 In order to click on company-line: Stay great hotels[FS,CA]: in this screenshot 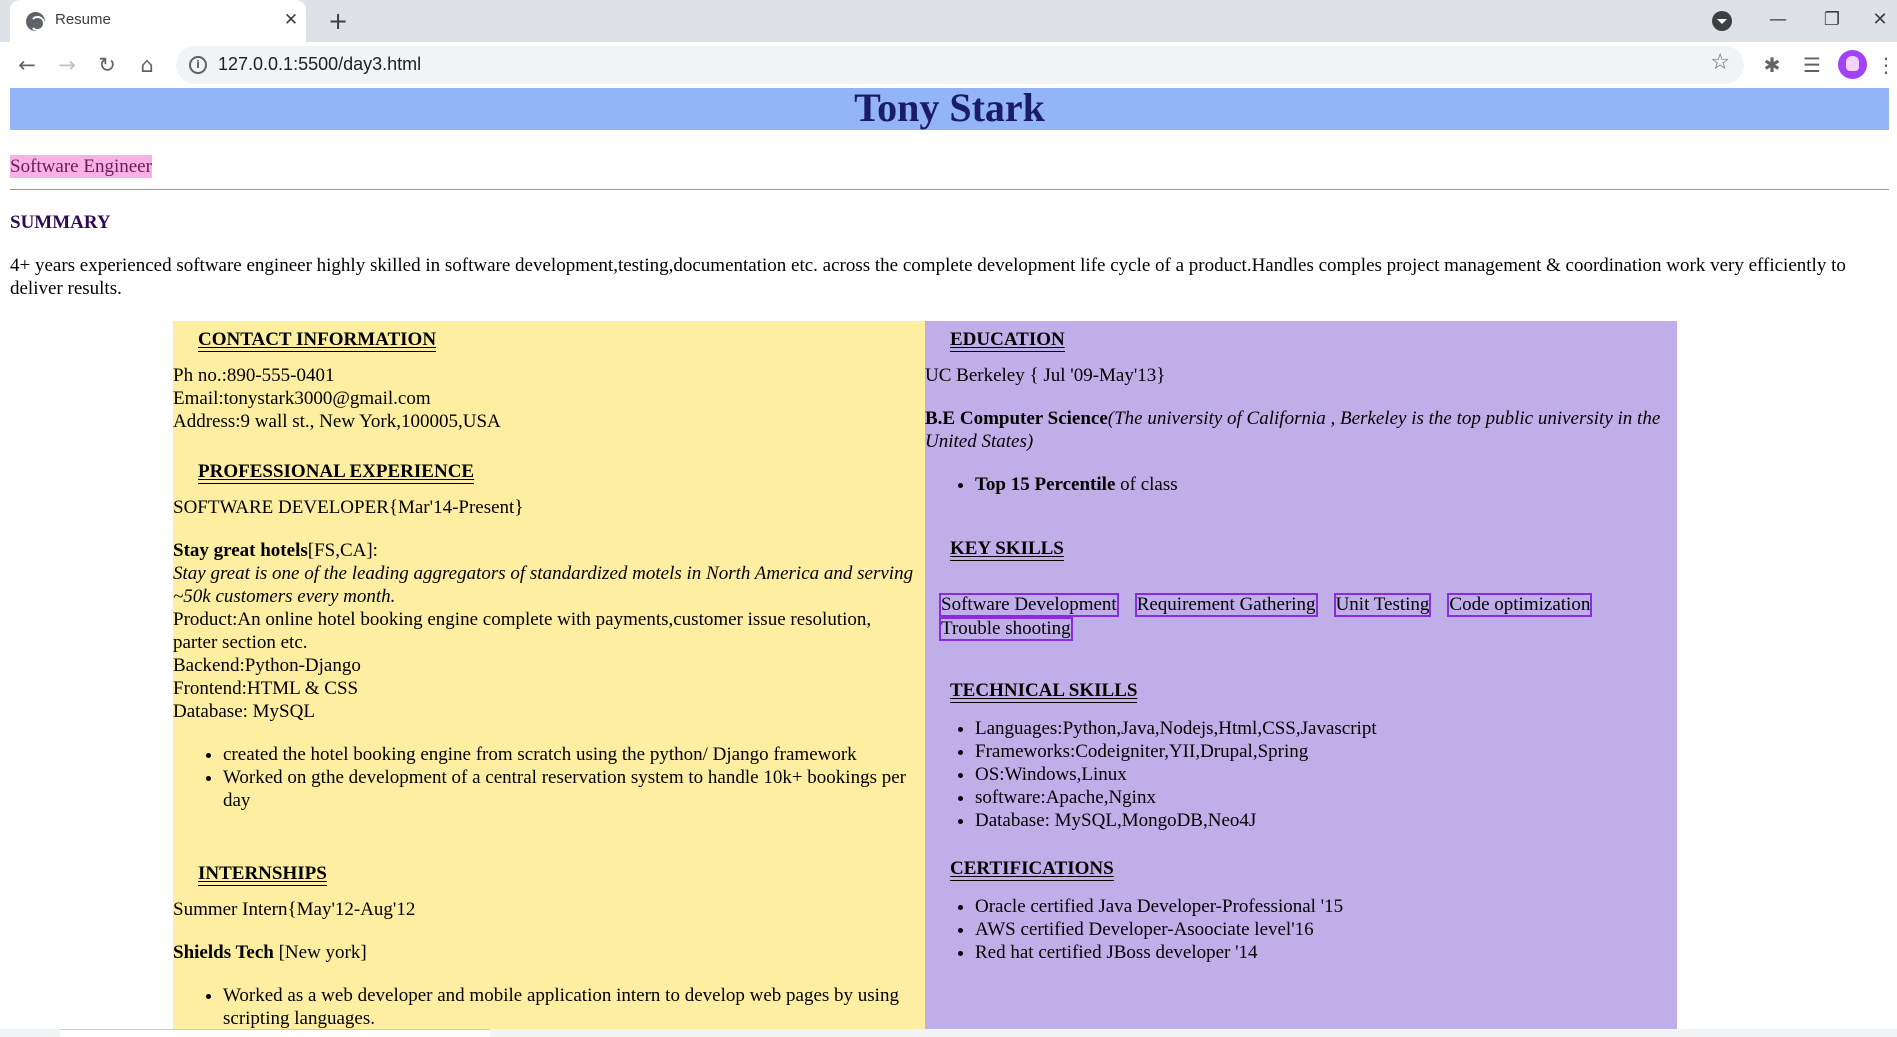, I will do `click(275, 550)`.